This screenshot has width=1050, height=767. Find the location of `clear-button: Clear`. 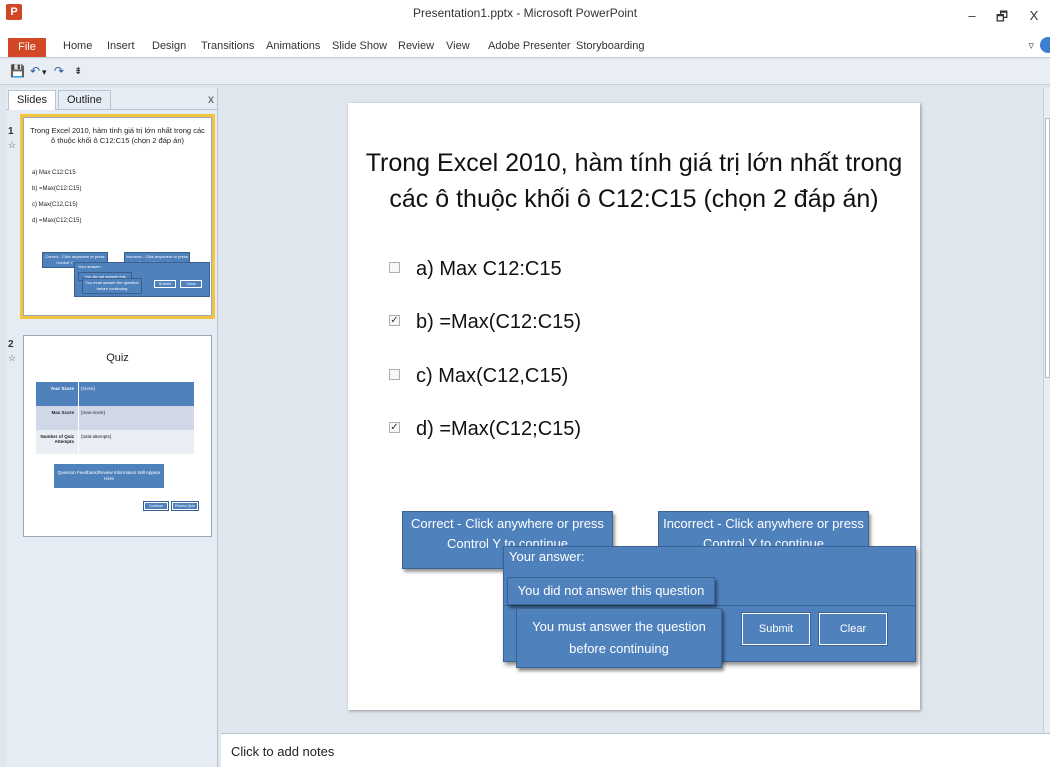

clear-button: Clear is located at coordinates (853, 629).